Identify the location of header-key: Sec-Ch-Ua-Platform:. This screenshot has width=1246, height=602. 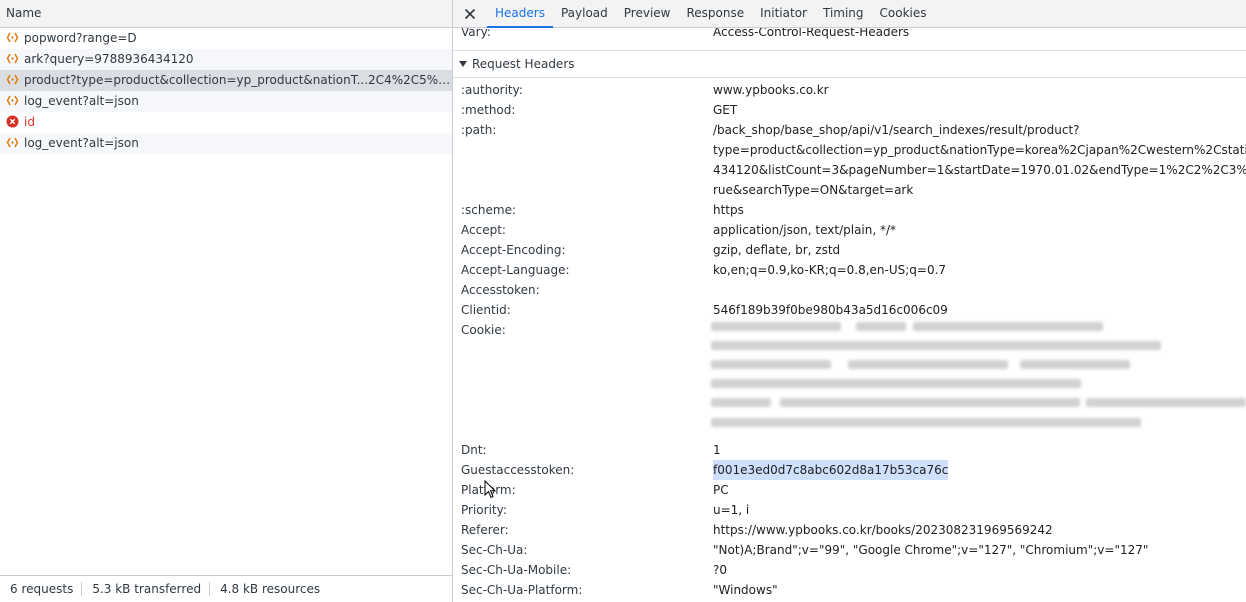
(522, 590).